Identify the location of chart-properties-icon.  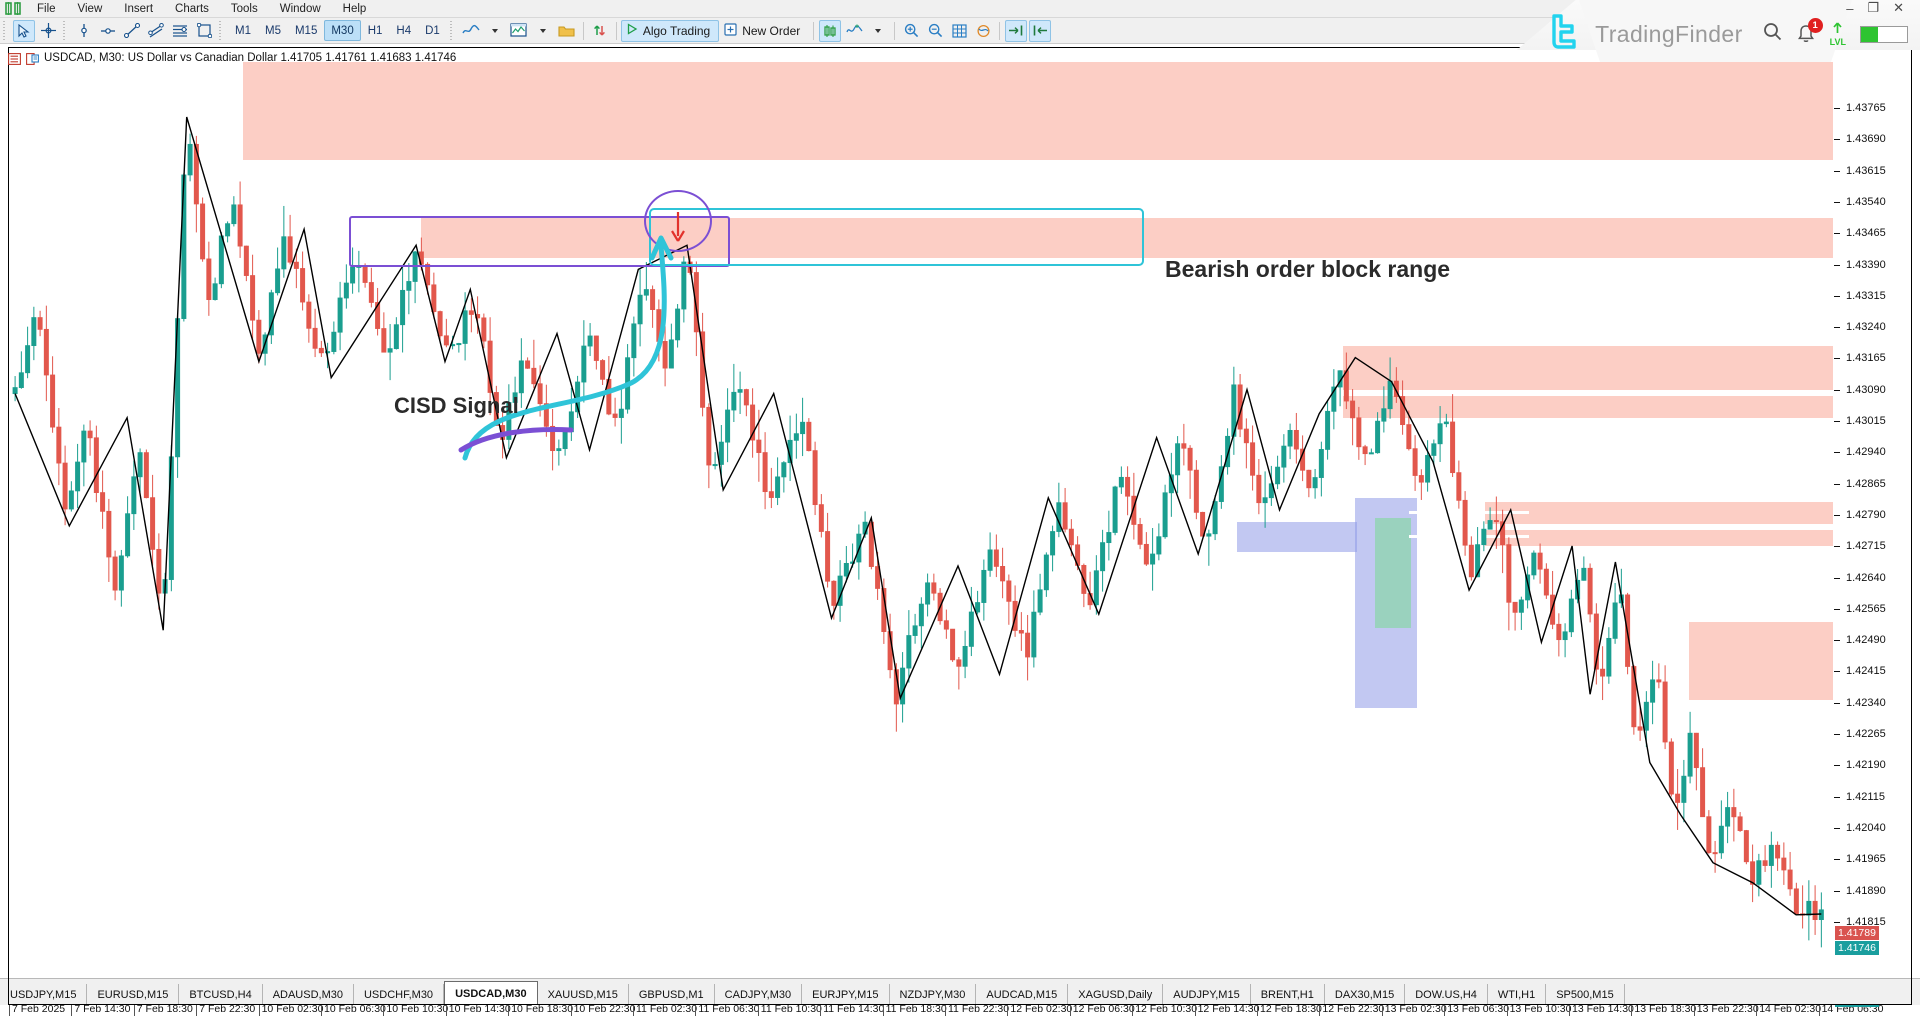
(14, 58).